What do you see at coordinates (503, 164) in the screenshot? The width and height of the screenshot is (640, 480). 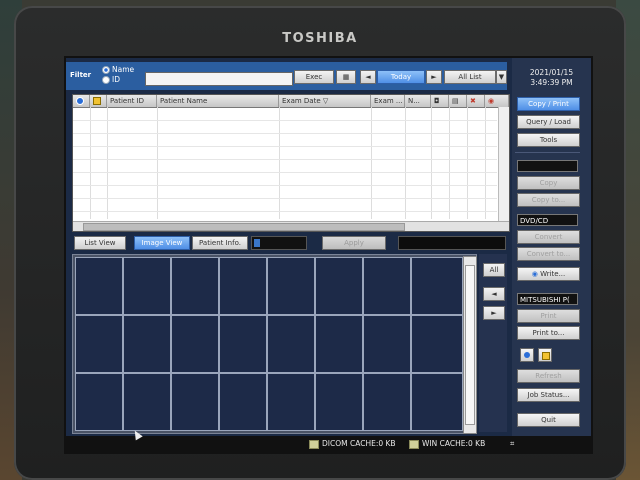 I see `table-vertical-scrollbar` at bounding box center [503, 164].